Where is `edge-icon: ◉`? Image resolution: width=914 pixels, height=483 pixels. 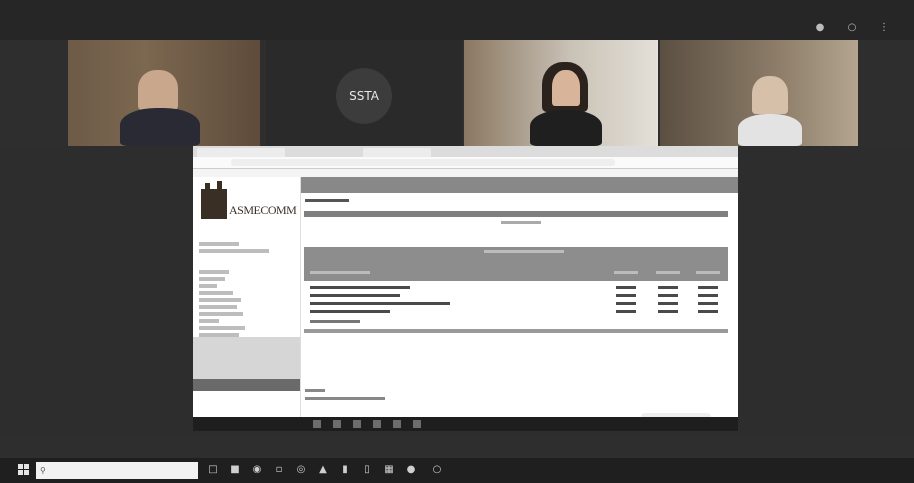 edge-icon: ◉ is located at coordinates (257, 470).